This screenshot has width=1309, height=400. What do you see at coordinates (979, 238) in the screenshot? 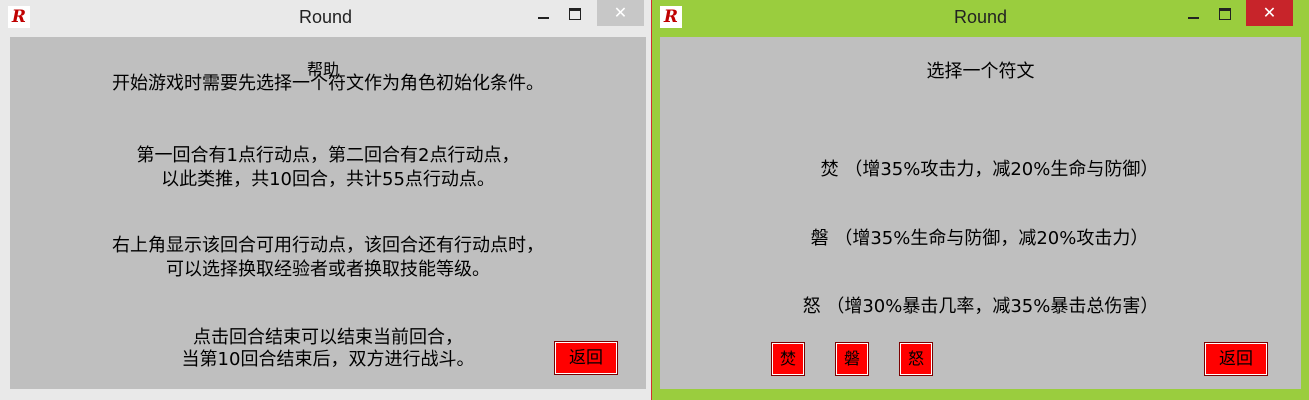
I see `rune-option-pan: 磐 （增35%生命与防御，减20%攻击力）` at bounding box center [979, 238].